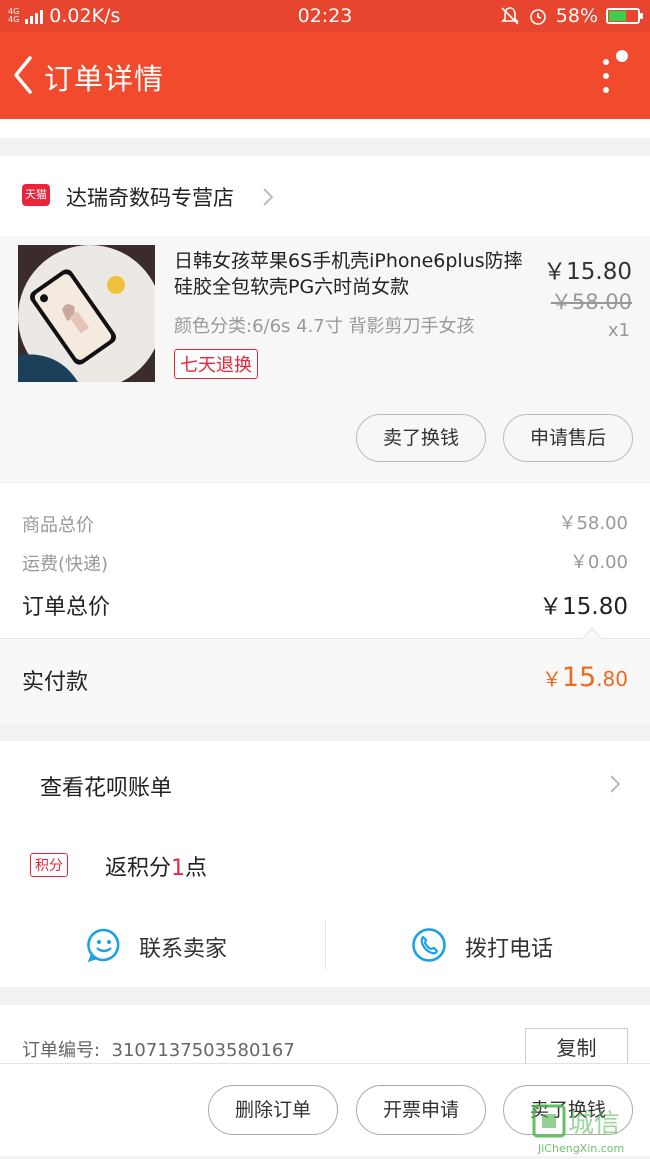 The width and height of the screenshot is (650, 1159). I want to click on top-strip, so click(325, 128).